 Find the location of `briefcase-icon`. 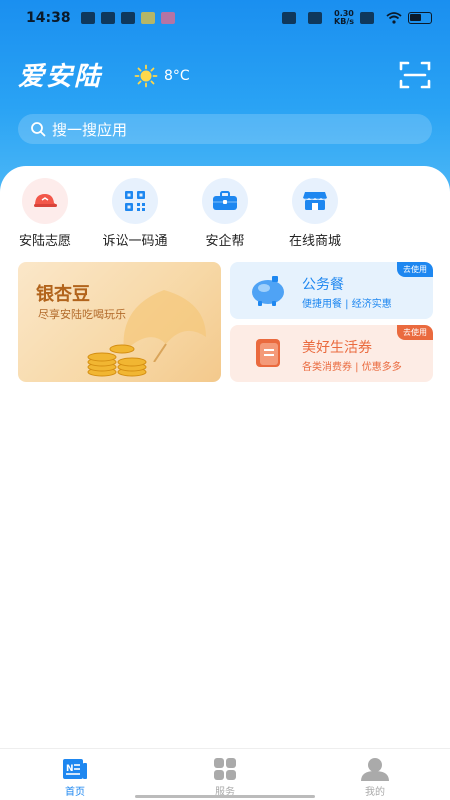

briefcase-icon is located at coordinates (225, 200).